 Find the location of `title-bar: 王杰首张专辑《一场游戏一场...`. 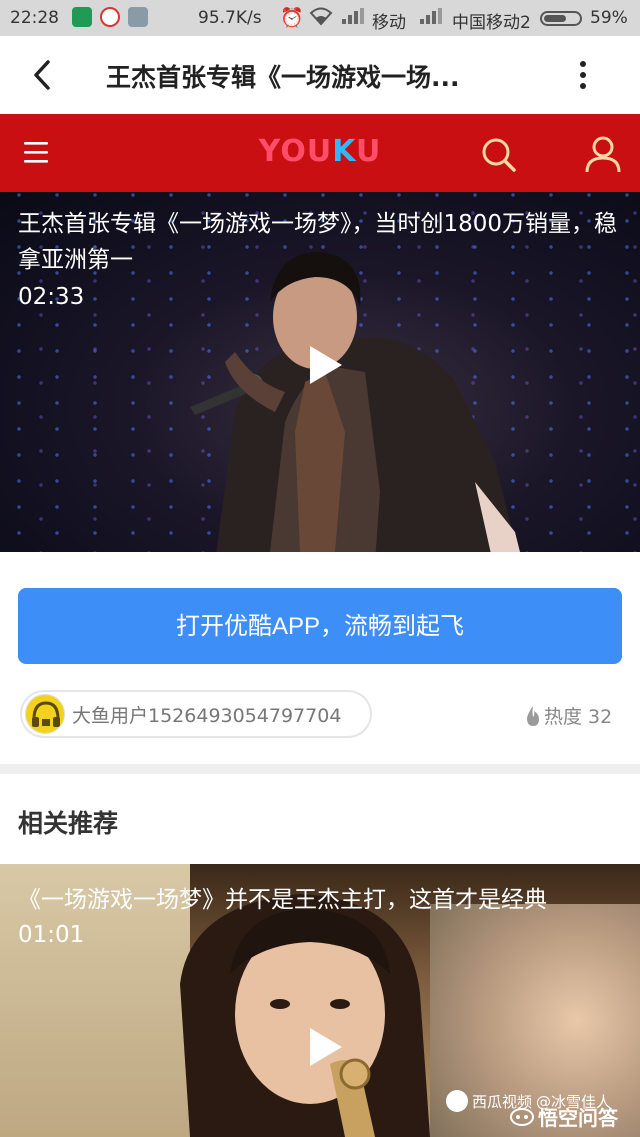

title-bar: 王杰首张专辑《一场游戏一场... is located at coordinates (320, 75).